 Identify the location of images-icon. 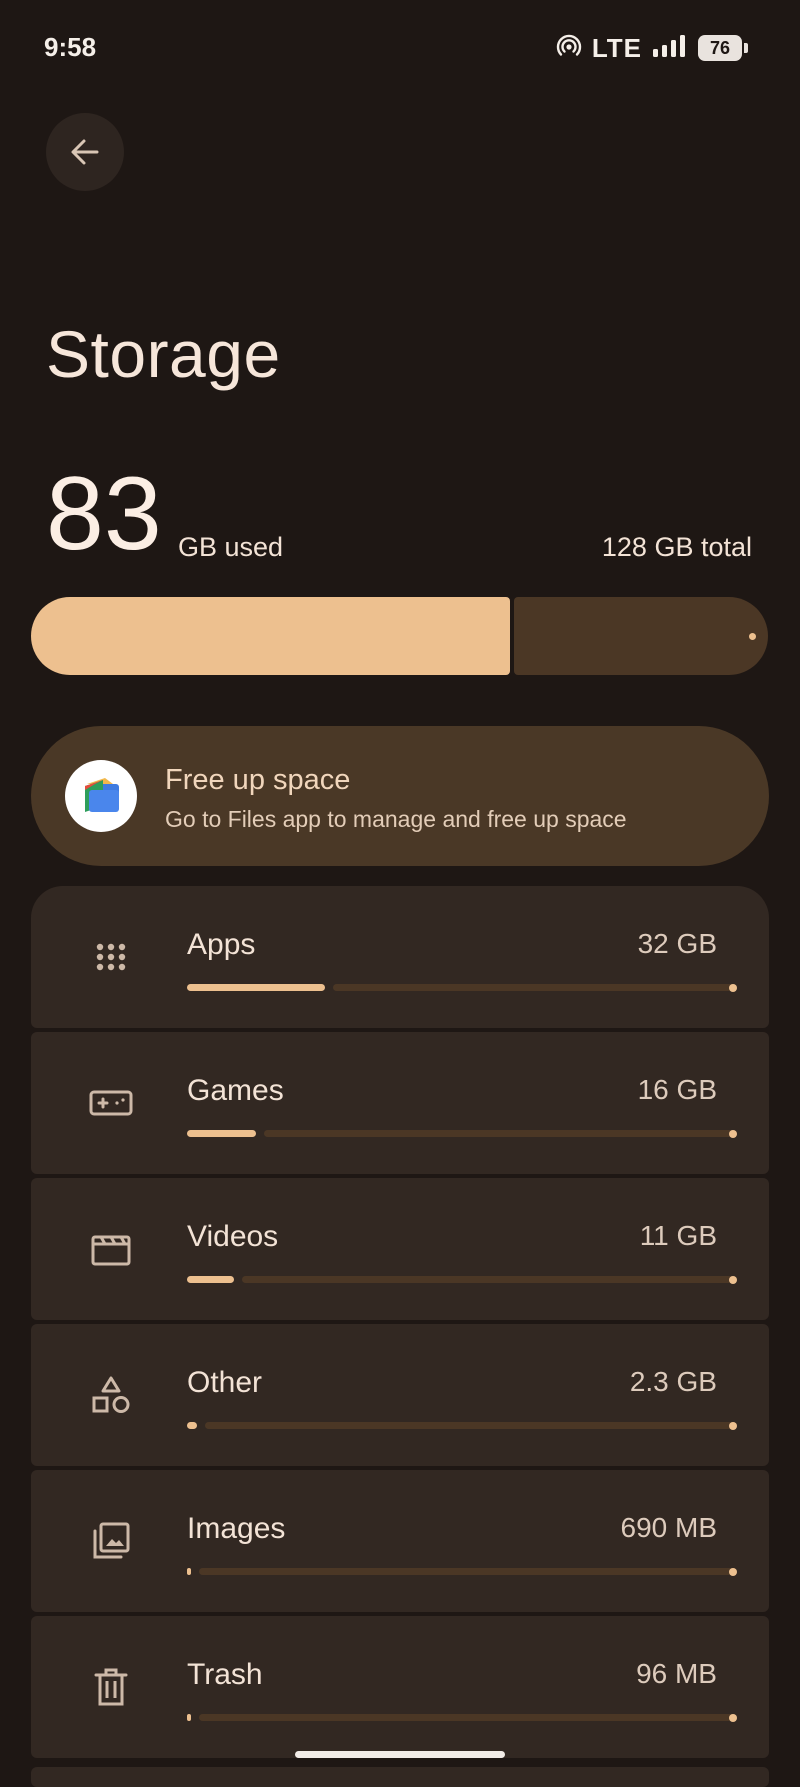
(111, 1541).